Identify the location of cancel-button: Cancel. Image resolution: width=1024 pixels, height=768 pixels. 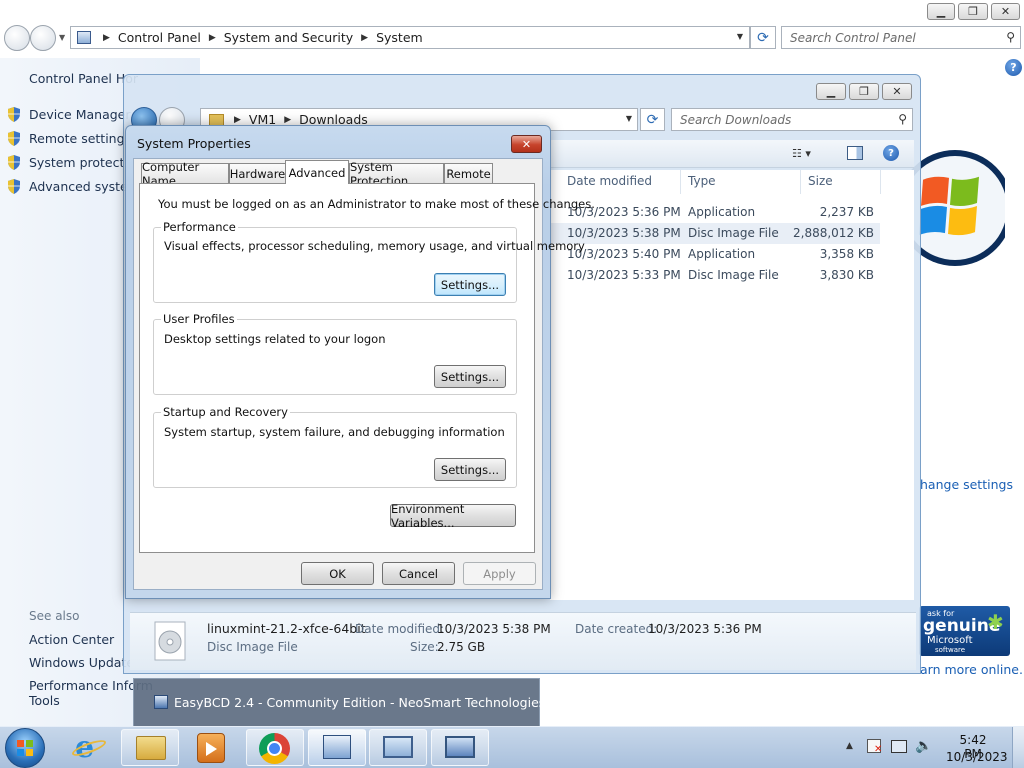
(418, 573).